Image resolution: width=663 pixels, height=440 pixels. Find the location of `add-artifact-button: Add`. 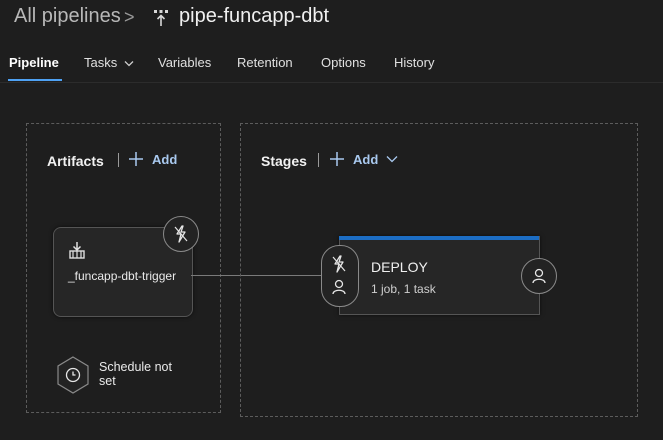

add-artifact-button: Add is located at coordinates (152, 159).